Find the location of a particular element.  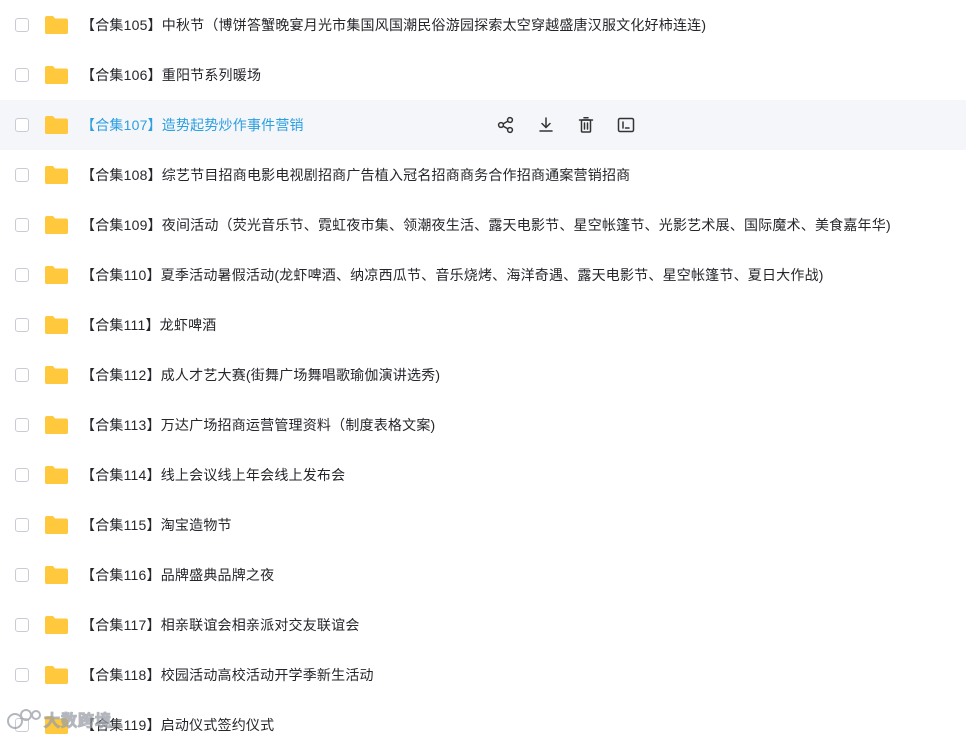

share-icon is located at coordinates (506, 125).